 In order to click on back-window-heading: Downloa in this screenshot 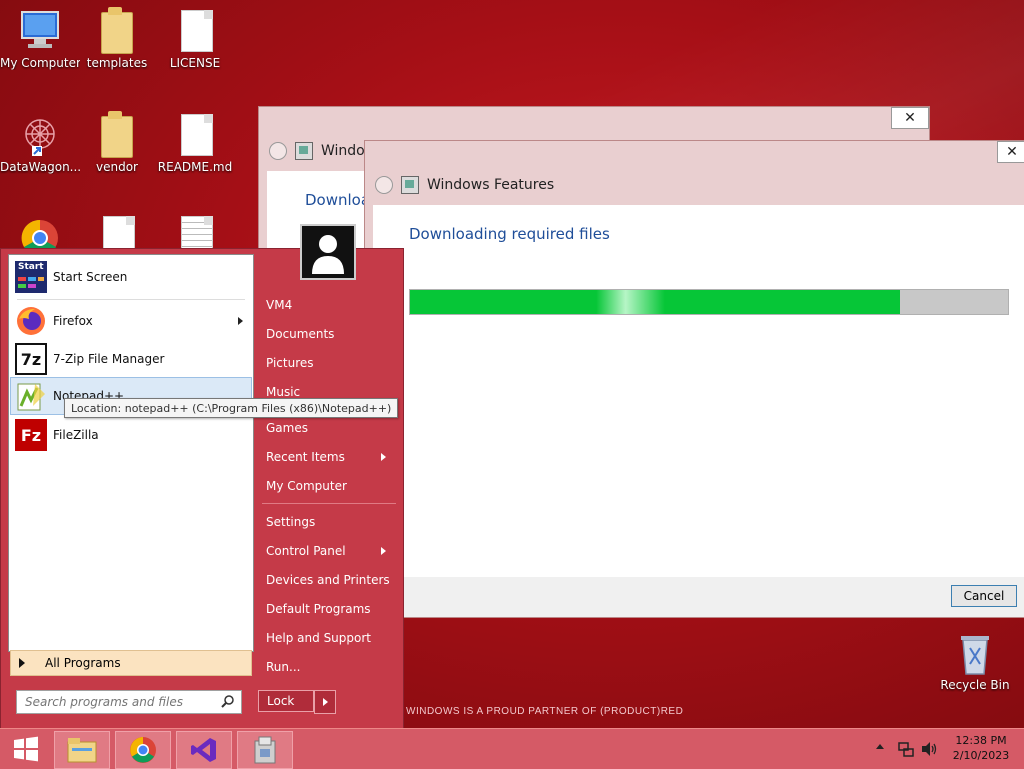, I will do `click(338, 200)`.